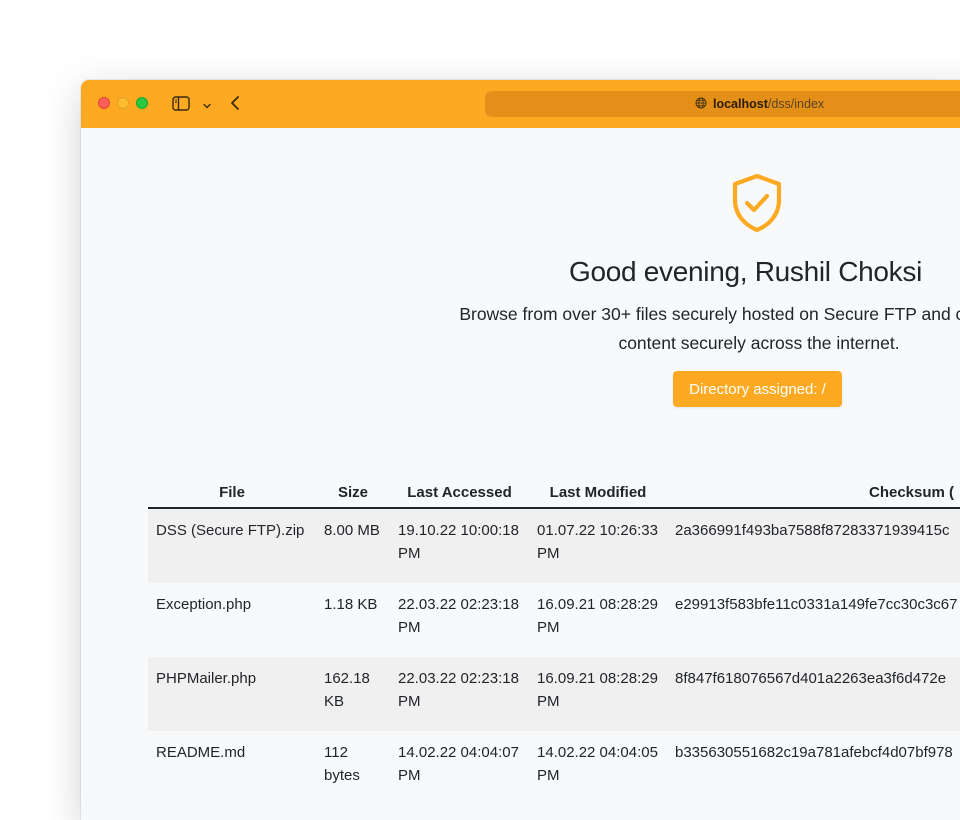 The width and height of the screenshot is (960, 820). Describe the element at coordinates (351, 604) in the screenshot. I see `file-size-cell: 1.18 KB` at that location.